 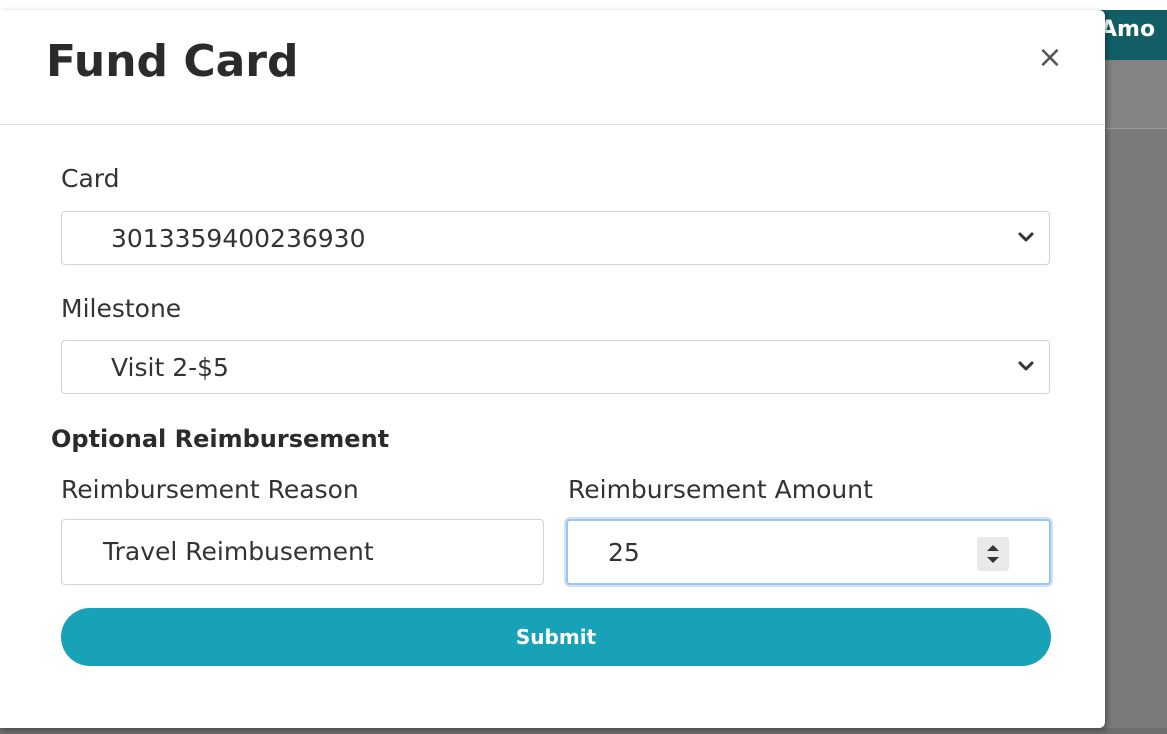 I want to click on reimbursement-amount-value: 25, so click(x=624, y=552).